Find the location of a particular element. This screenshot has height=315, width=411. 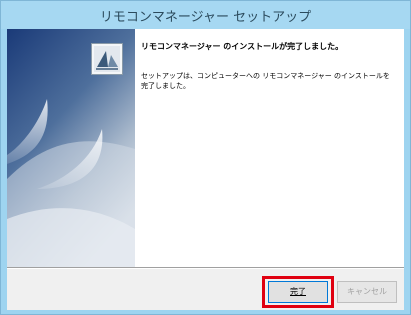

window-title: リモコンマネージャー セットアップ is located at coordinates (205, 17).